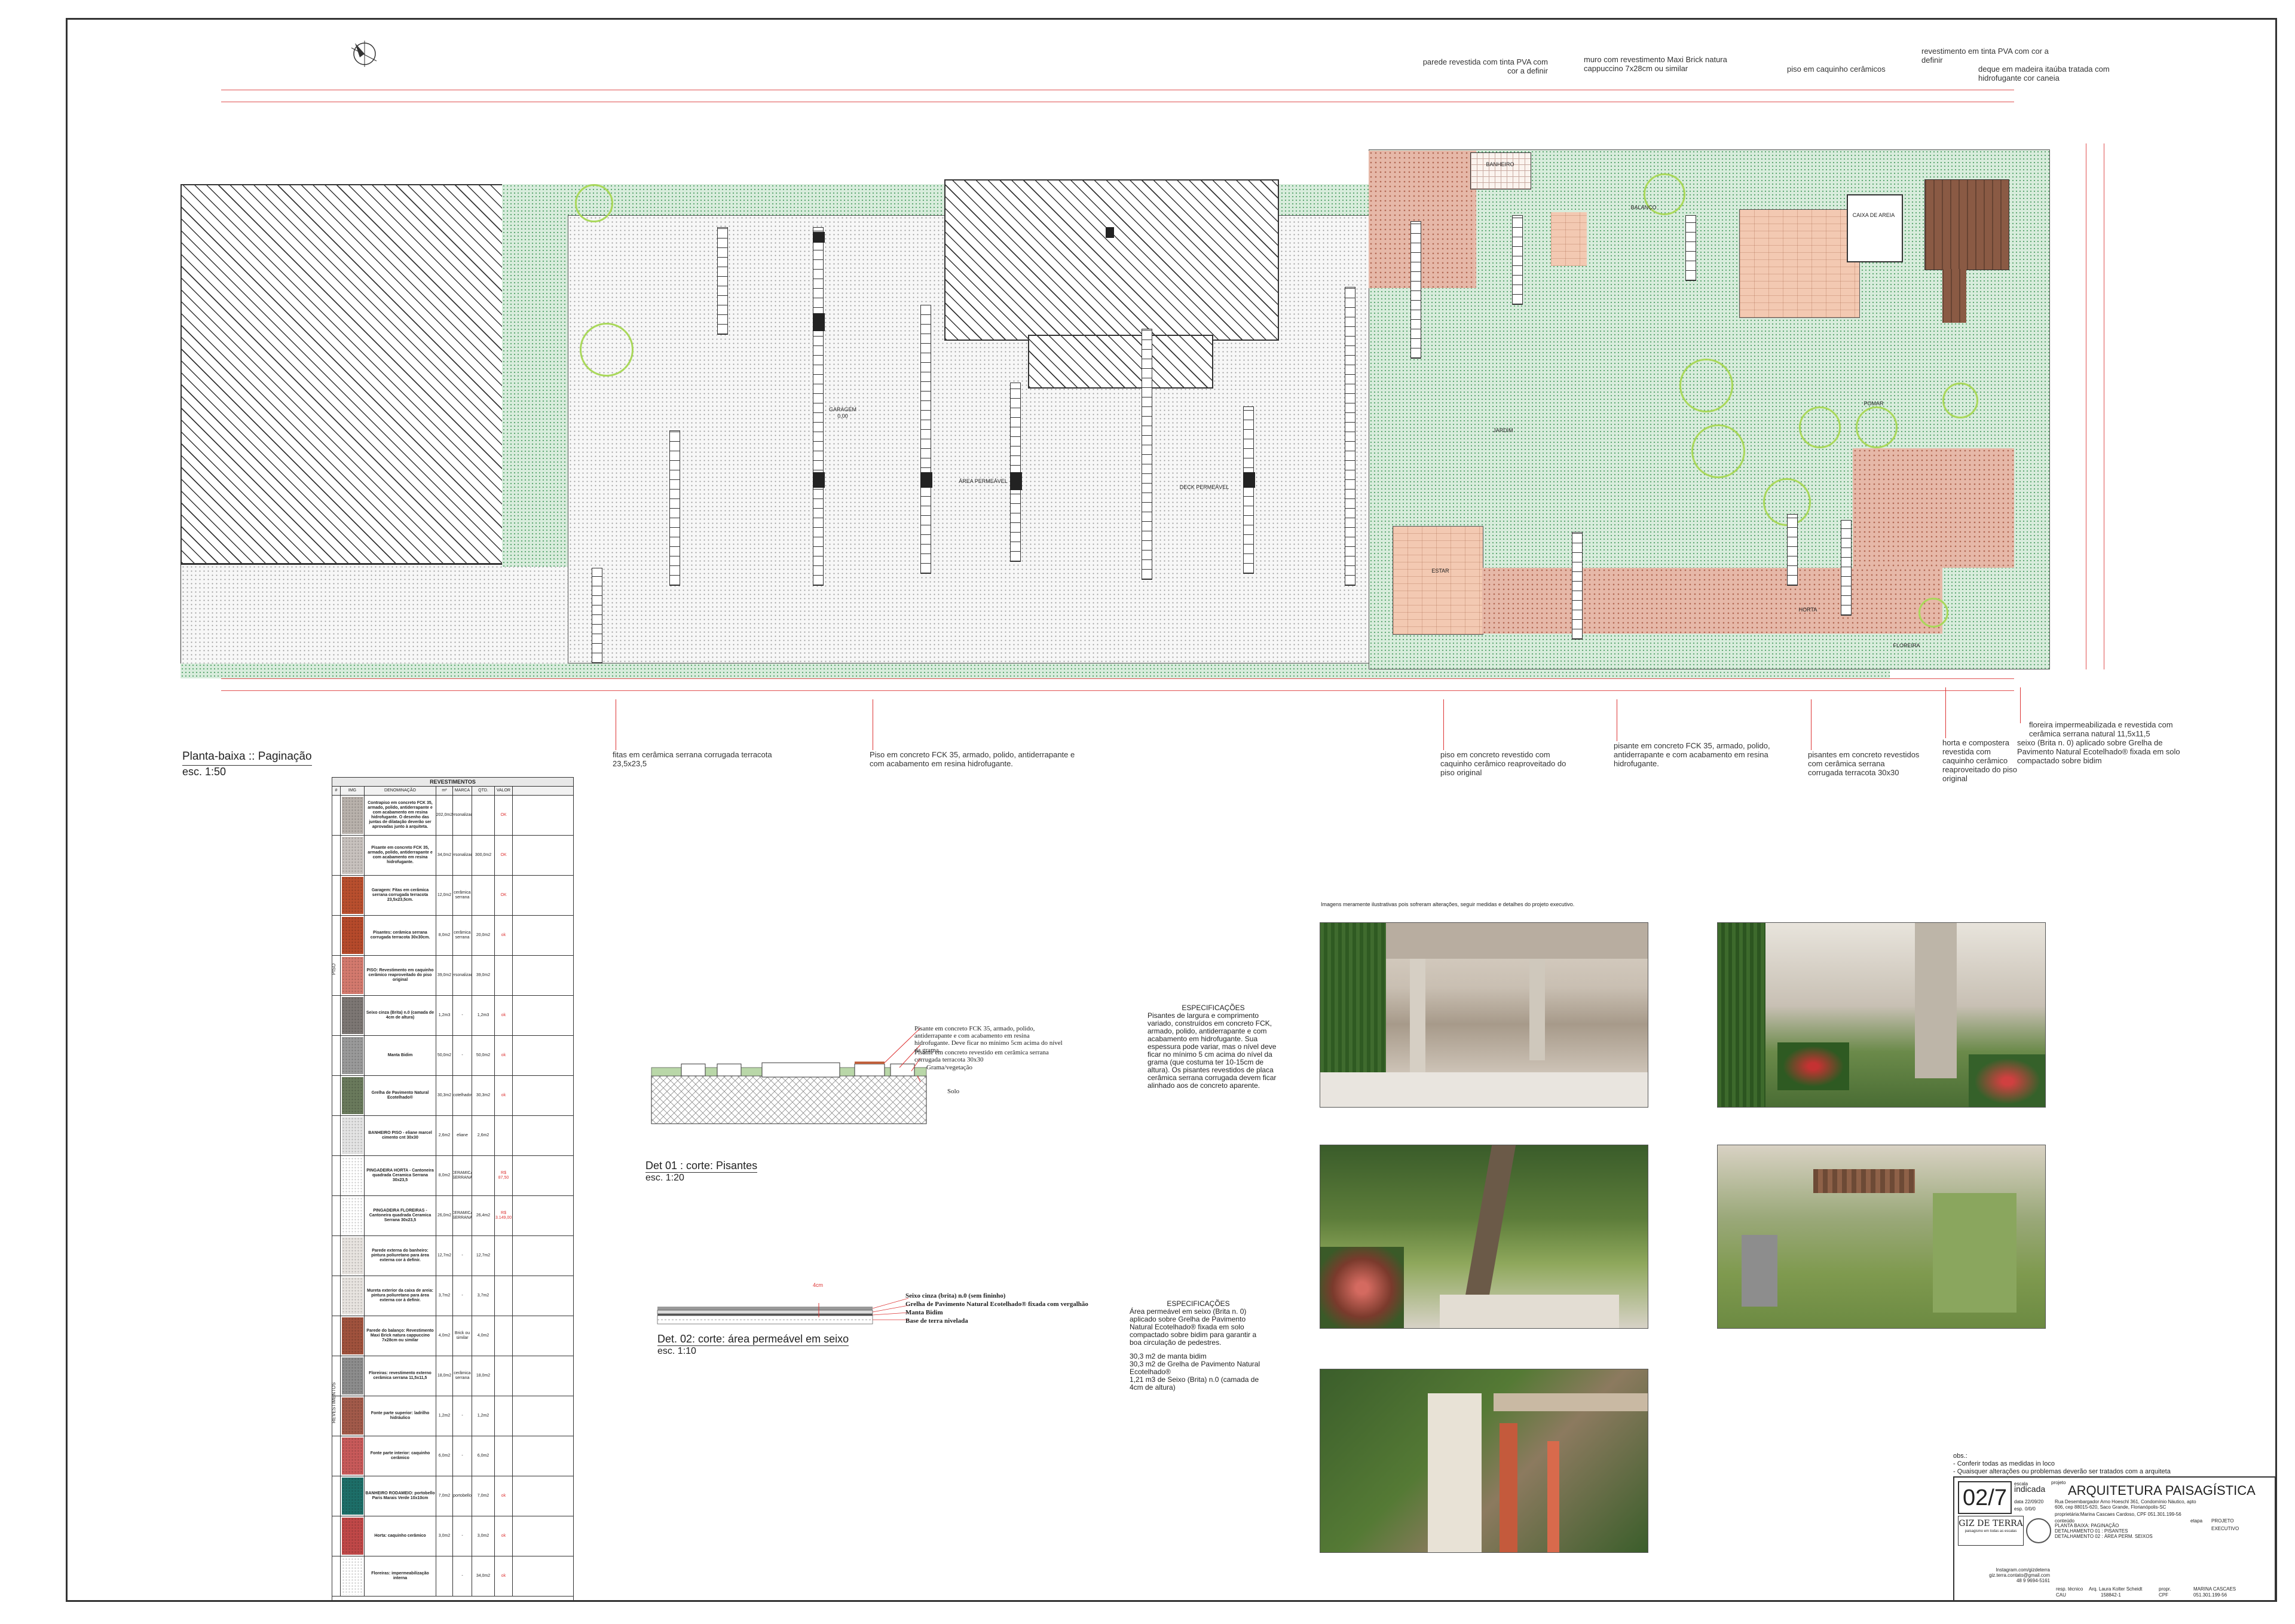 Image resolution: width=2295 pixels, height=1624 pixels. I want to click on render-aerial, so click(1881, 1237).